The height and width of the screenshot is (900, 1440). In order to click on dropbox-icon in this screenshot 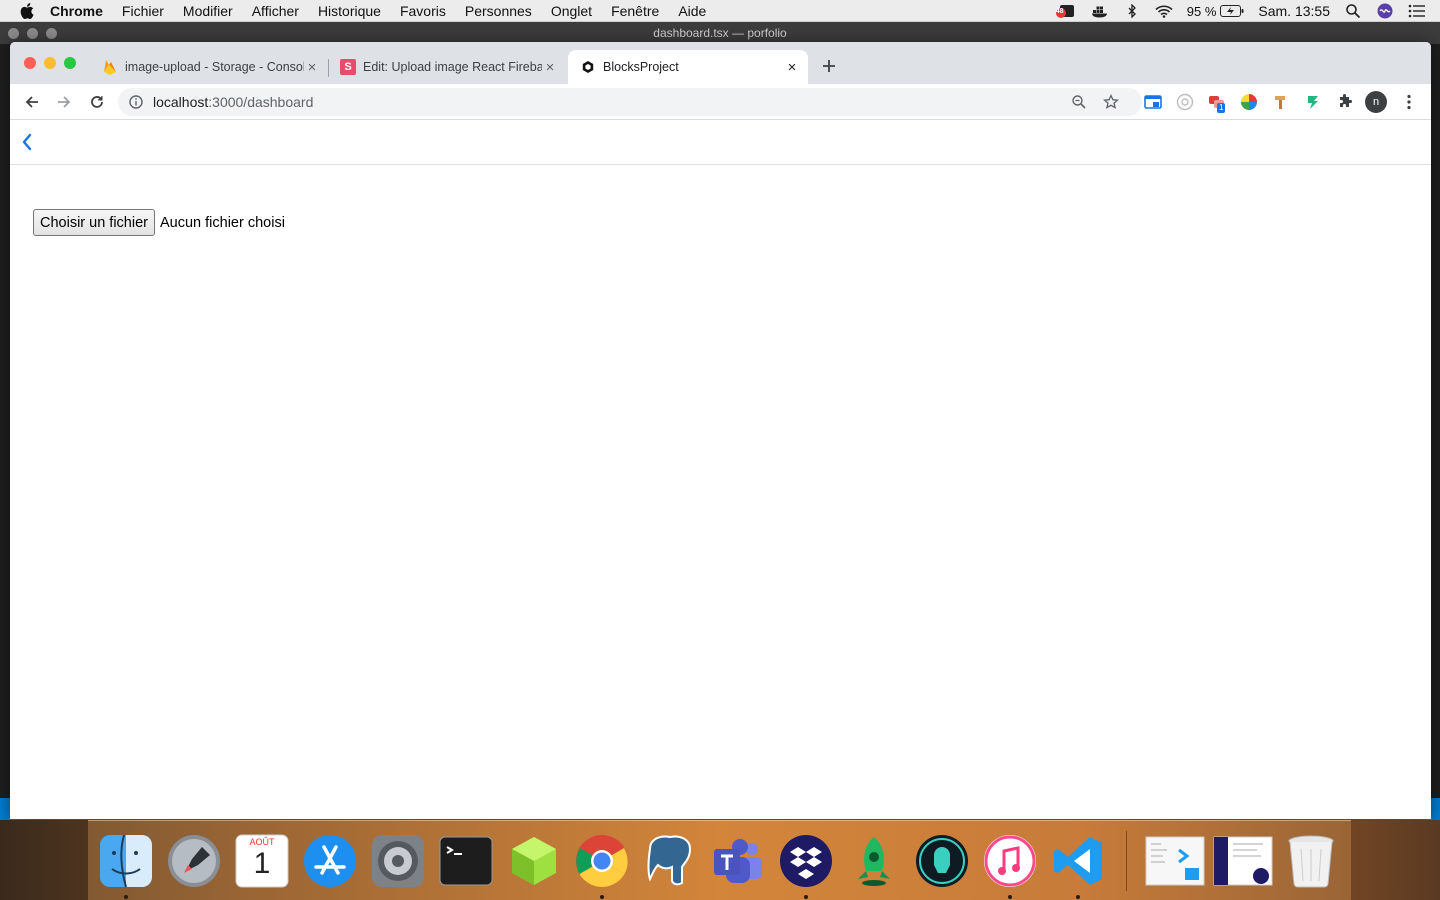, I will do `click(806, 865)`.